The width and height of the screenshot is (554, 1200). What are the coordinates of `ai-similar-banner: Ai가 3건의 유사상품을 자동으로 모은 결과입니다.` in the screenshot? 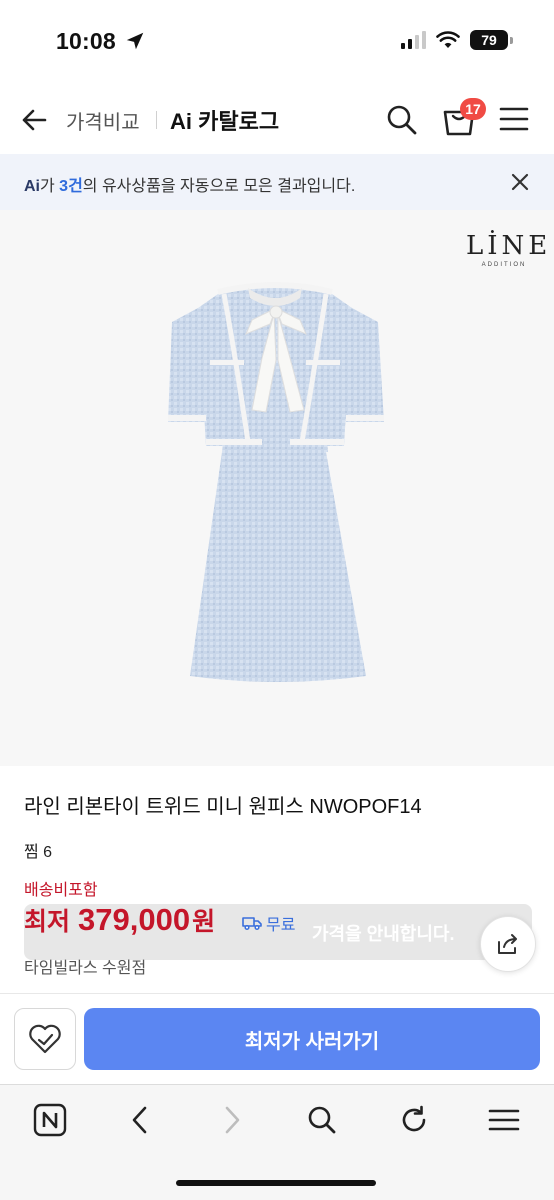 It's located at (277, 182).